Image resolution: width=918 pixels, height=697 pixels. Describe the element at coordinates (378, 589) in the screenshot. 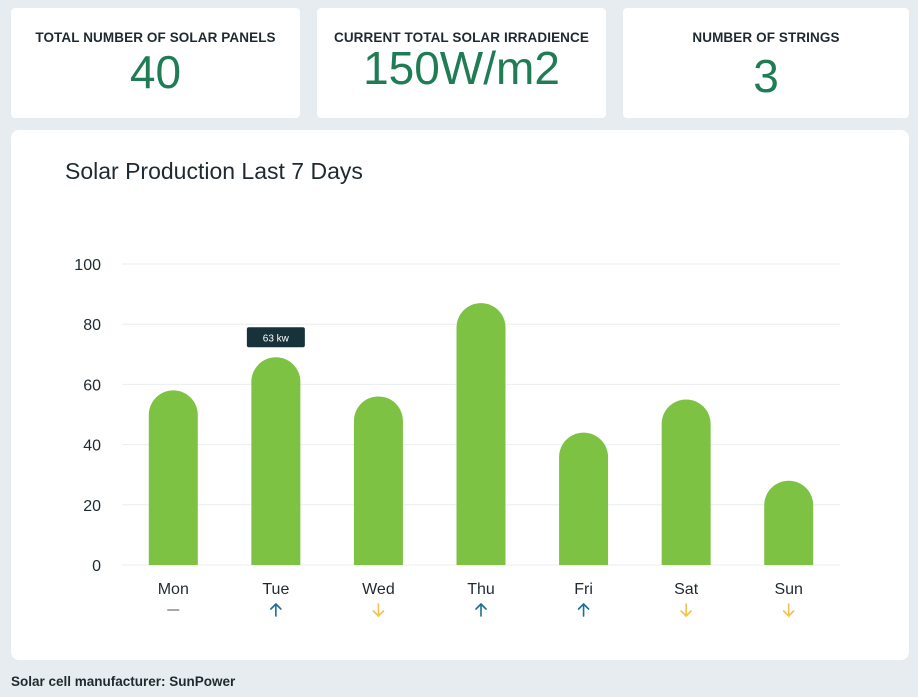

I see `x-tick-label: Wed` at that location.